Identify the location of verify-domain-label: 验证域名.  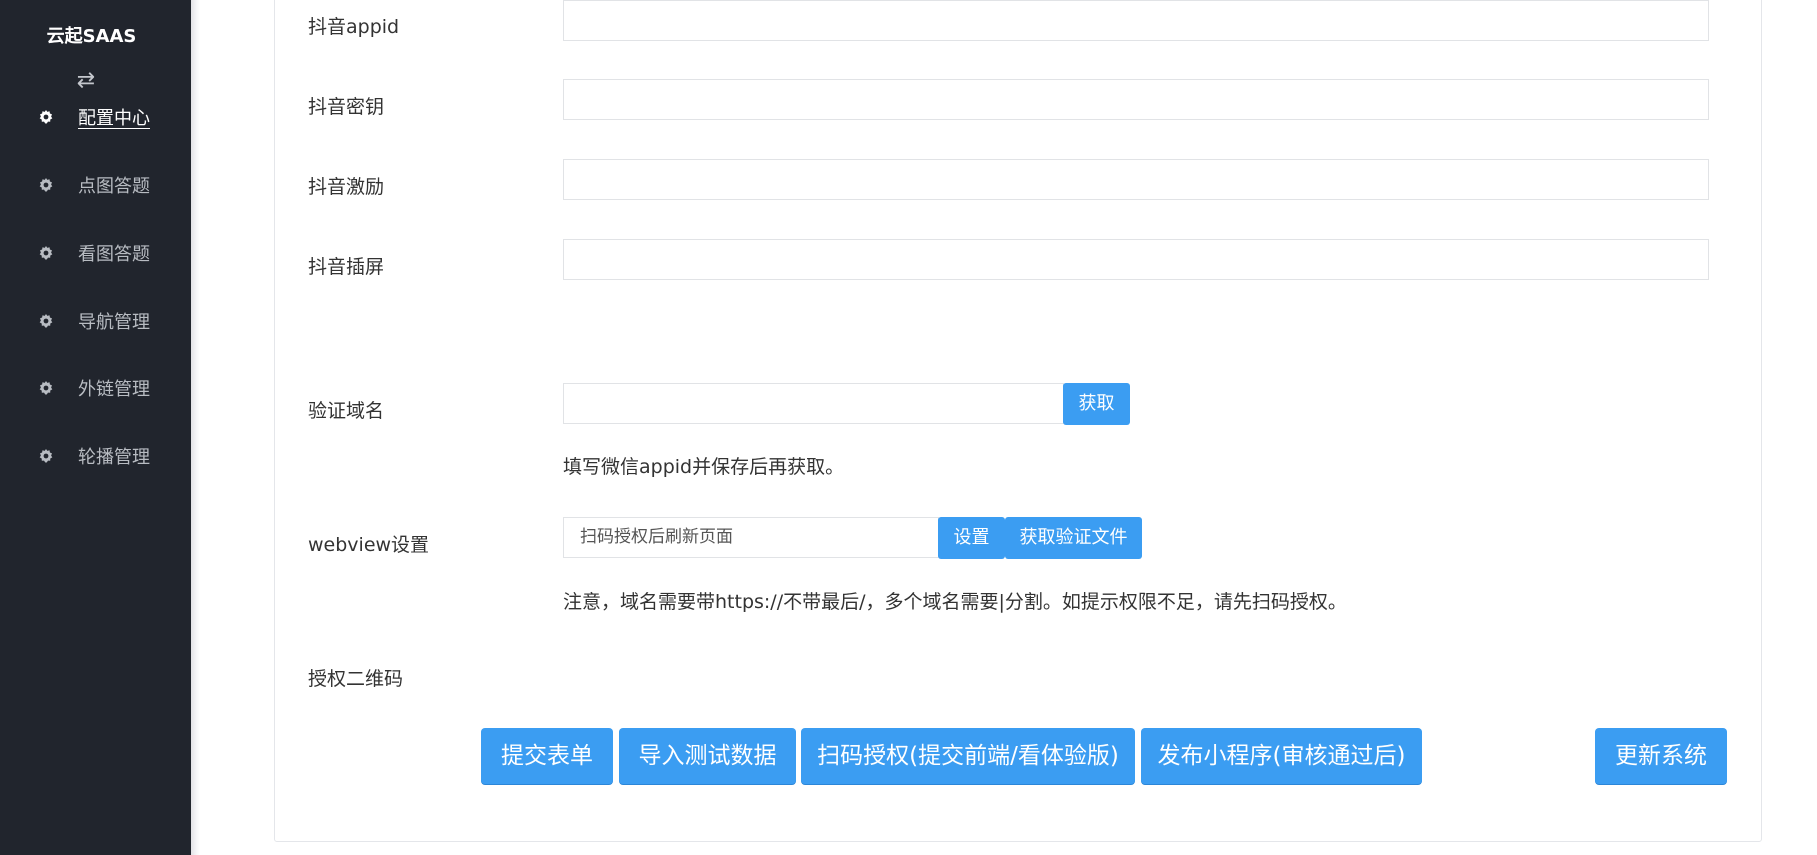
(346, 411).